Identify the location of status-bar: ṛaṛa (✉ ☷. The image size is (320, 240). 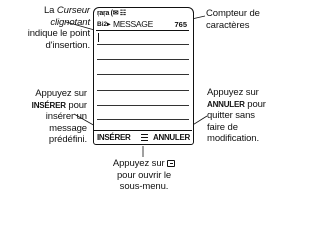
(111, 13).